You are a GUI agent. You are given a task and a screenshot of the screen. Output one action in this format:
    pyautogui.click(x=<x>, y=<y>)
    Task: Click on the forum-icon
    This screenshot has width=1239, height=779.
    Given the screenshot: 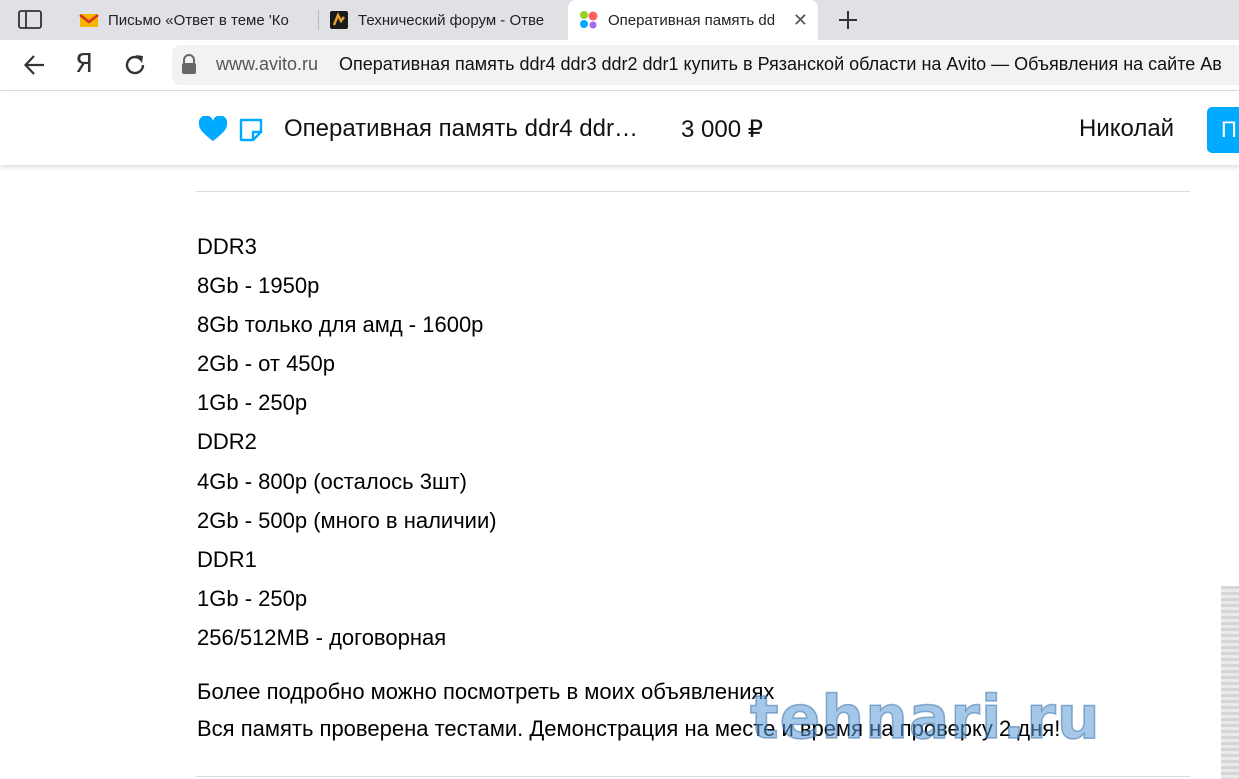 What is the action you would take?
    pyautogui.click(x=339, y=20)
    